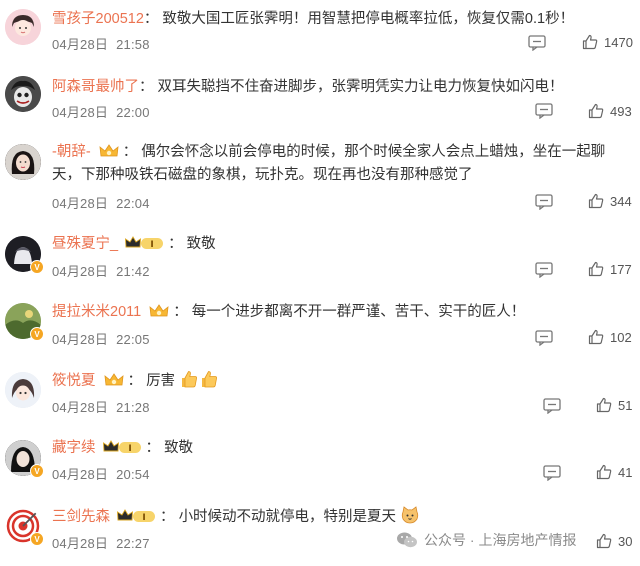 Image resolution: width=640 pixels, height=566 pixels. Describe the element at coordinates (95, 87) in the screenshot. I see `username: 阿森哥最帅了` at that location.